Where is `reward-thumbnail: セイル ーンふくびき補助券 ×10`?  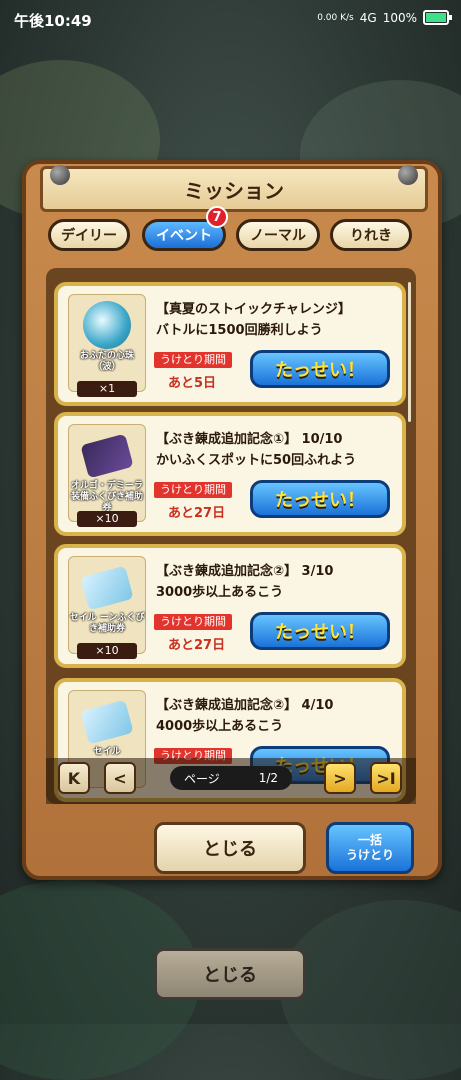
reward-thumbnail: セイル ーンふくびき補助券 ×10 is located at coordinates (107, 607).